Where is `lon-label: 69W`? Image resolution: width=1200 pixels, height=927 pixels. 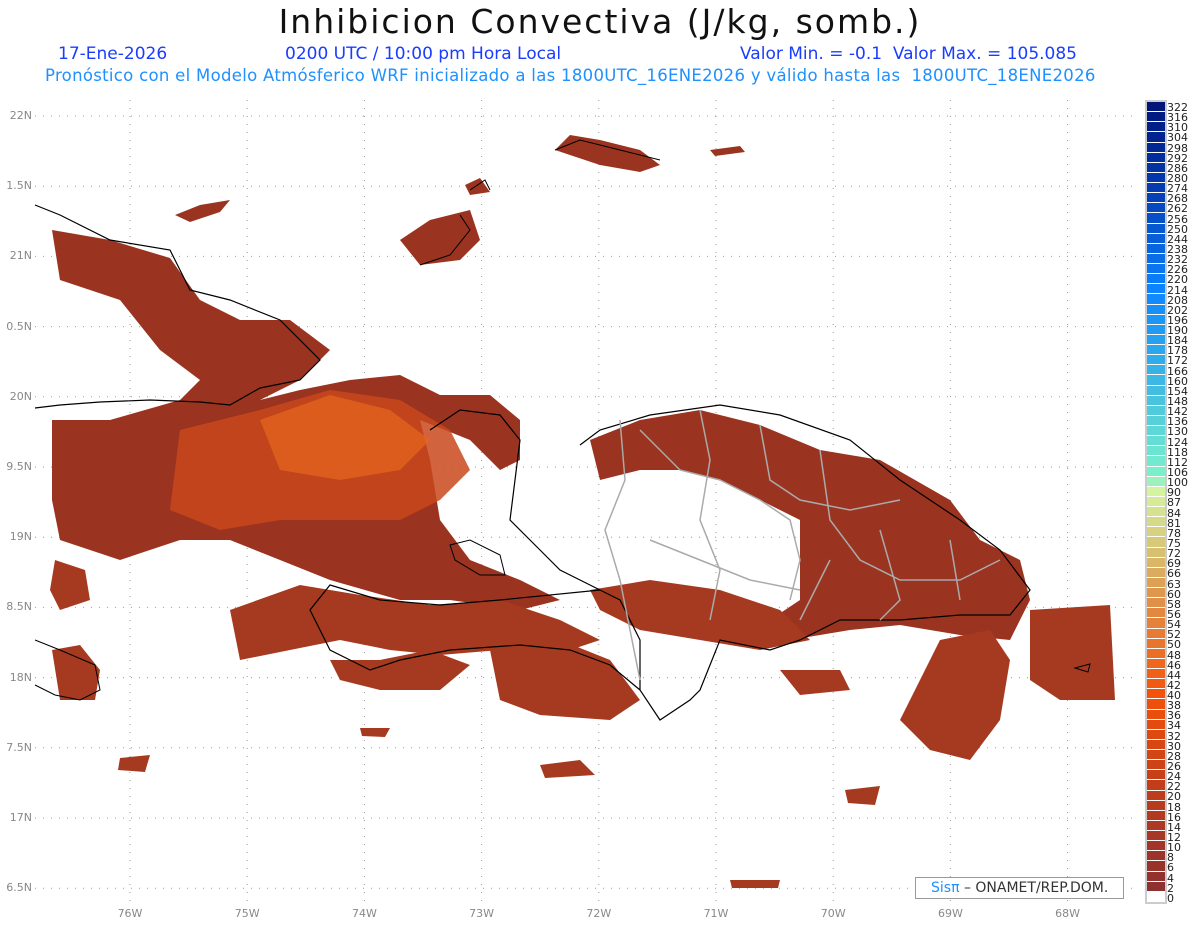
lon-label: 69W is located at coordinates (950, 913).